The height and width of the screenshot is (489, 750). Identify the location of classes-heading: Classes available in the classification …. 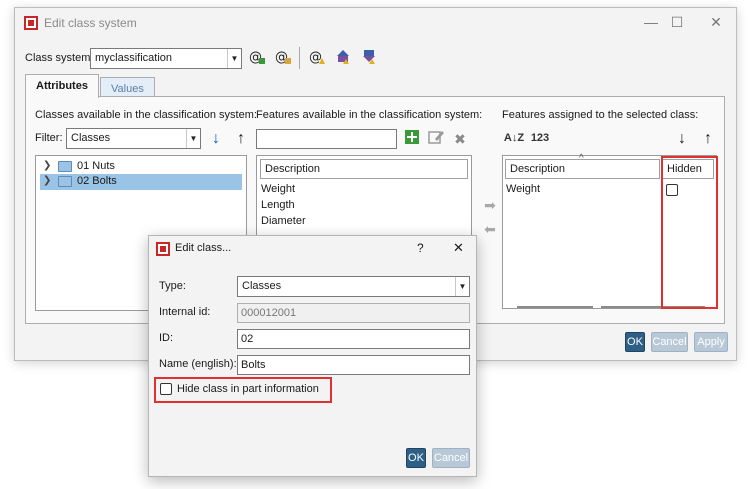
(146, 115).